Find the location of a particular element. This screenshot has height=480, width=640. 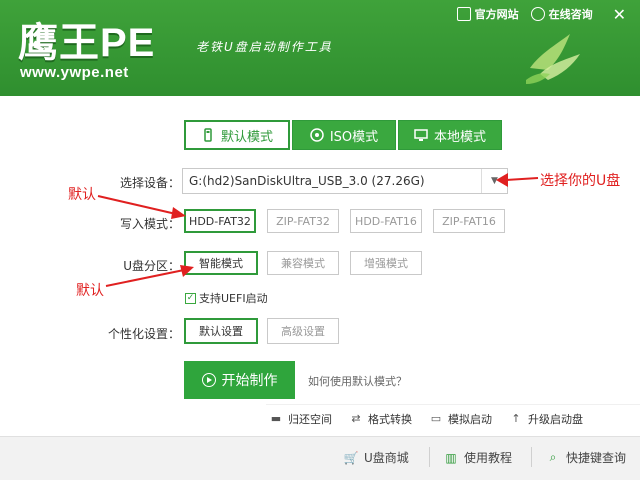

tool-restore-space: ▬ 归还空间 is located at coordinates (301, 419).